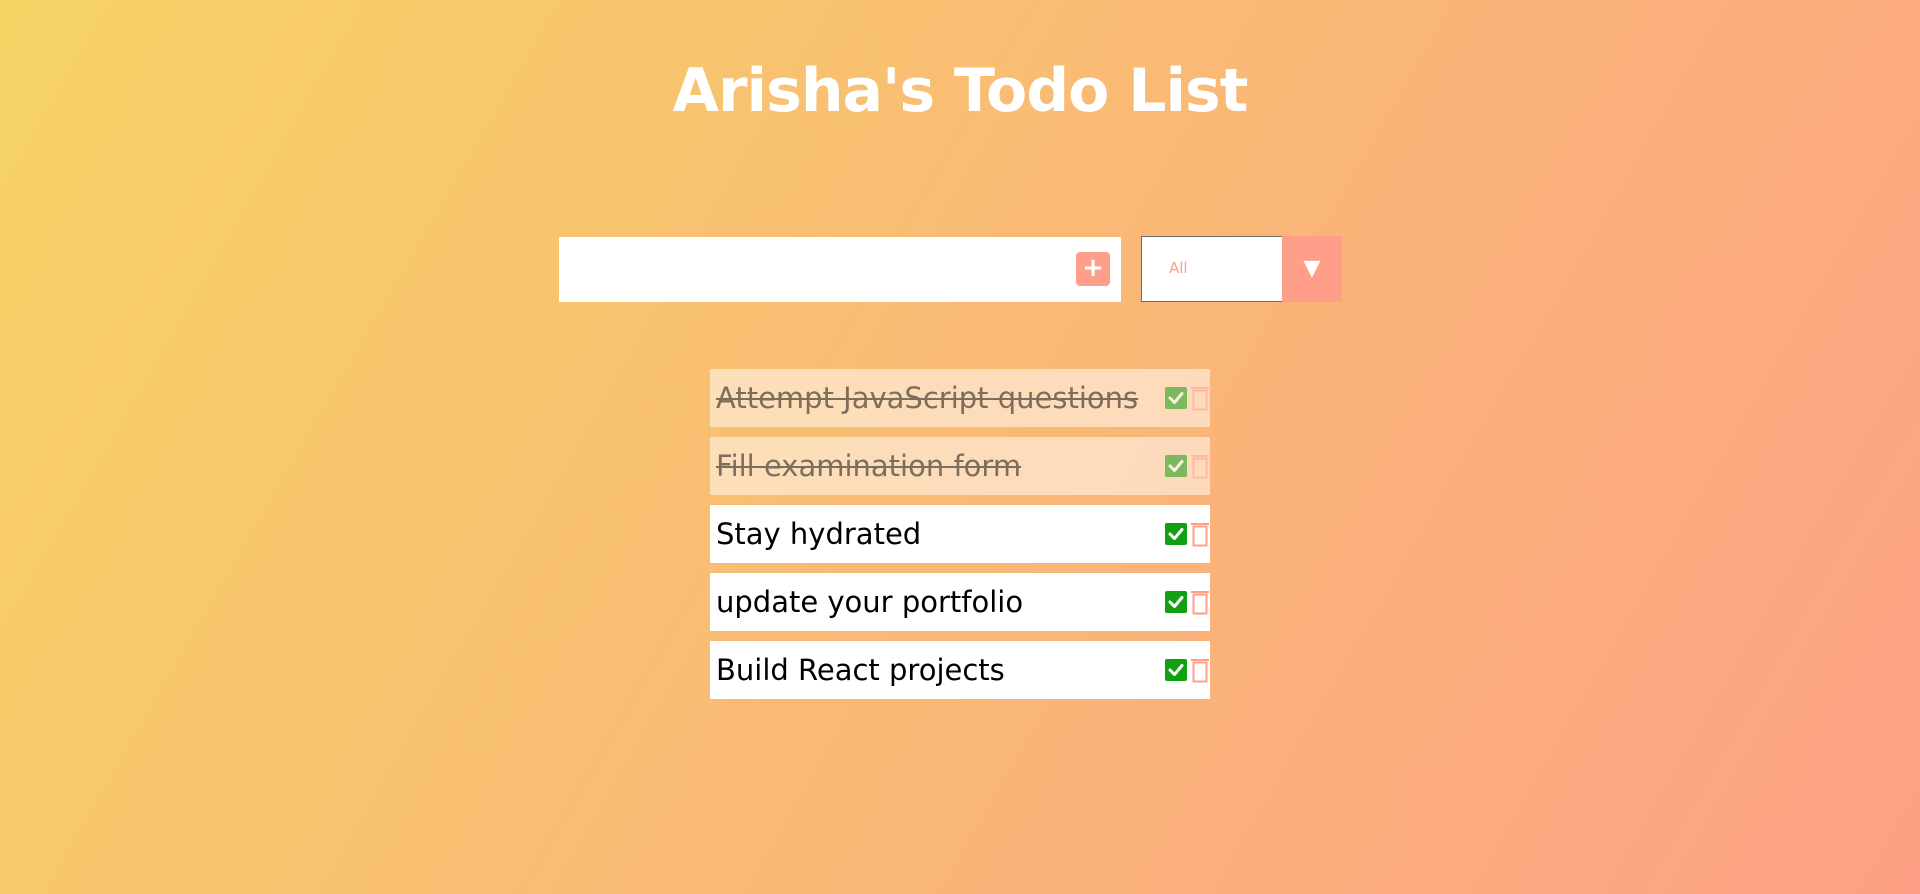 This screenshot has width=1920, height=894. I want to click on filter-select: All ▼, so click(1241, 269).